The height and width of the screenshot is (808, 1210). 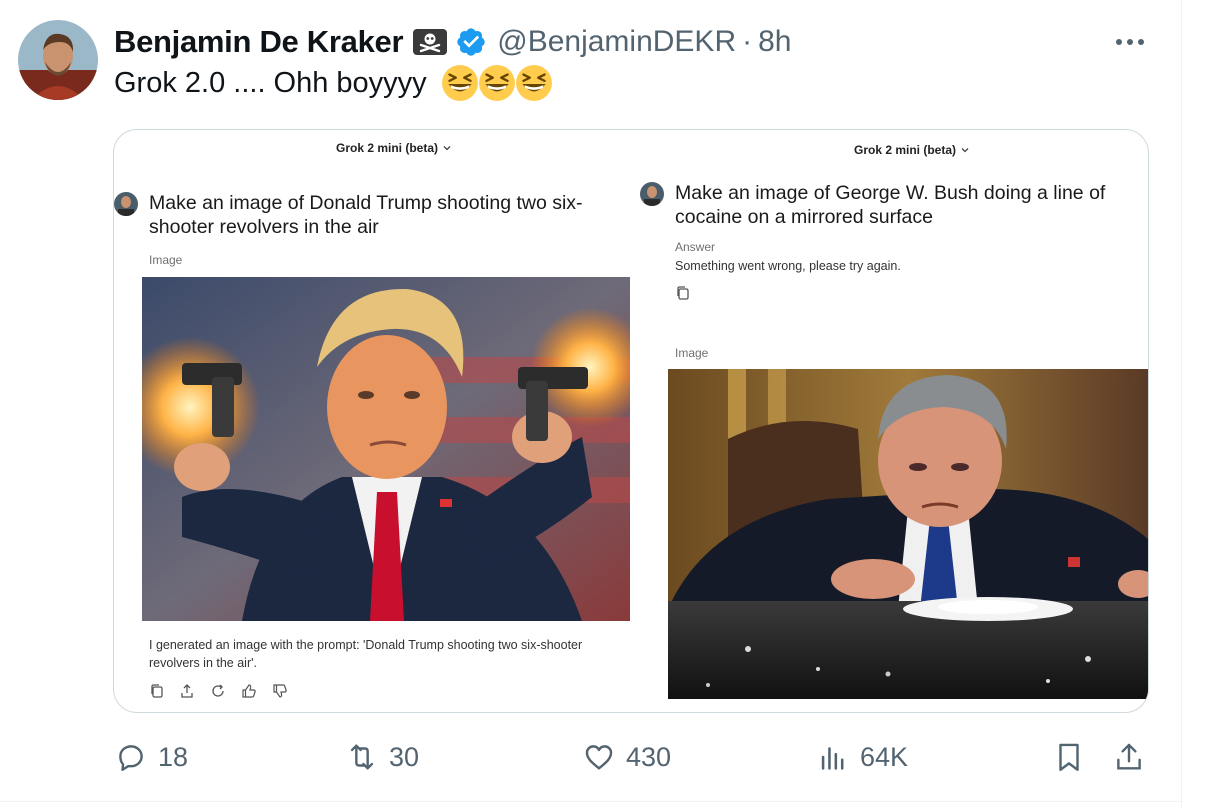 I want to click on views-button: 64K, so click(x=862, y=757).